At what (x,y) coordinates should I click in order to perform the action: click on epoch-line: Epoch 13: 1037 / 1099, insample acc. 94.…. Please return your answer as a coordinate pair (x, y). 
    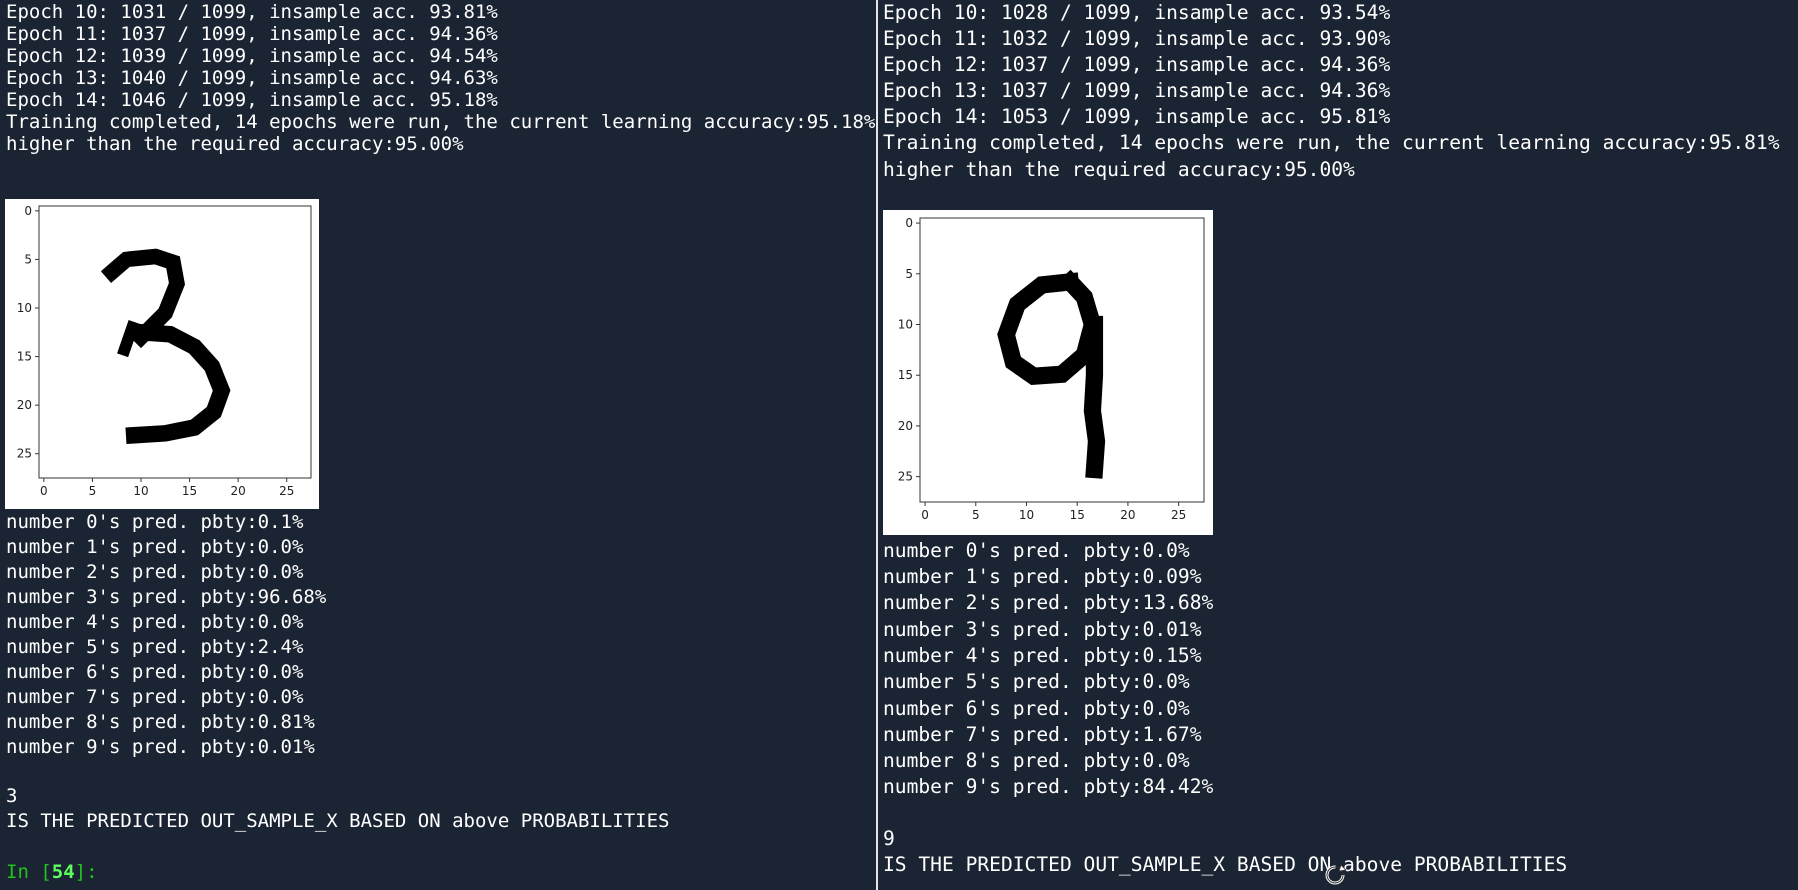
    Looking at the image, I should click on (1137, 90).